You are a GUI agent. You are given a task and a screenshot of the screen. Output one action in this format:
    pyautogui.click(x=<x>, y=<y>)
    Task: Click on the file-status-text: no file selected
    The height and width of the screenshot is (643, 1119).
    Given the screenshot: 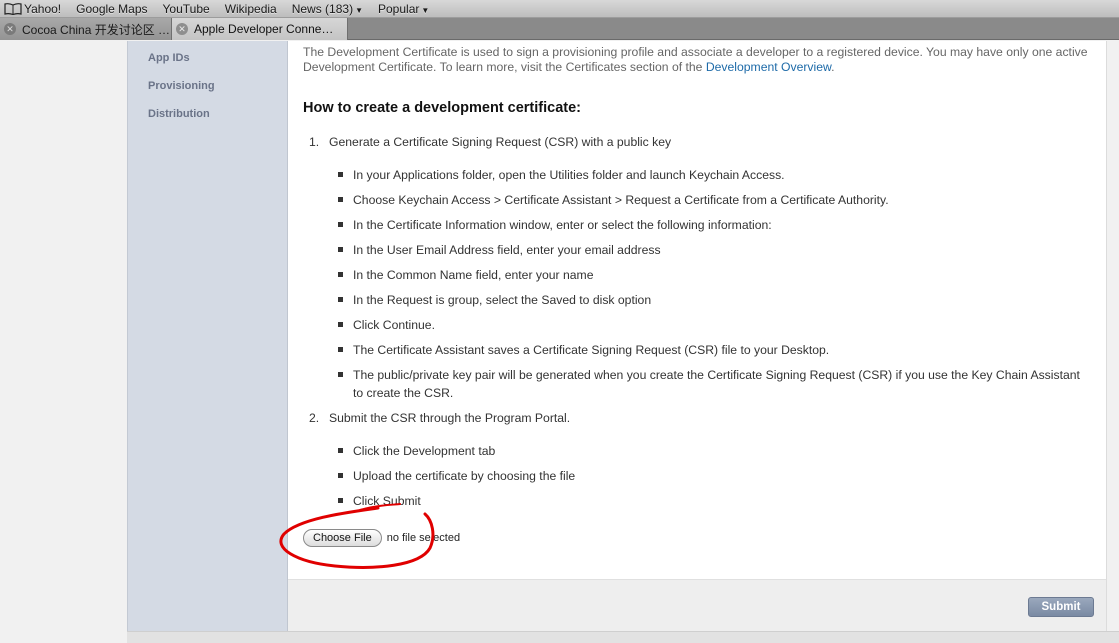 What is the action you would take?
    pyautogui.click(x=423, y=538)
    